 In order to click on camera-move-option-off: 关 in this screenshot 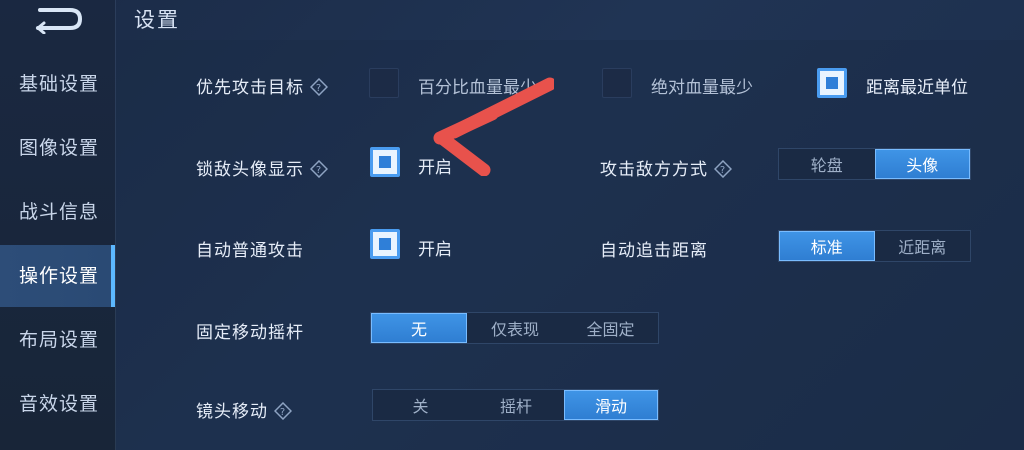, I will do `click(420, 405)`.